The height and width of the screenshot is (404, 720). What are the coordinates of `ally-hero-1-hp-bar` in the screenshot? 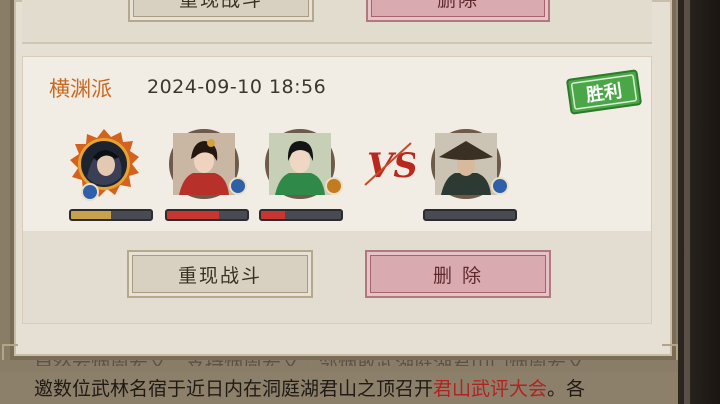 It's located at (111, 215).